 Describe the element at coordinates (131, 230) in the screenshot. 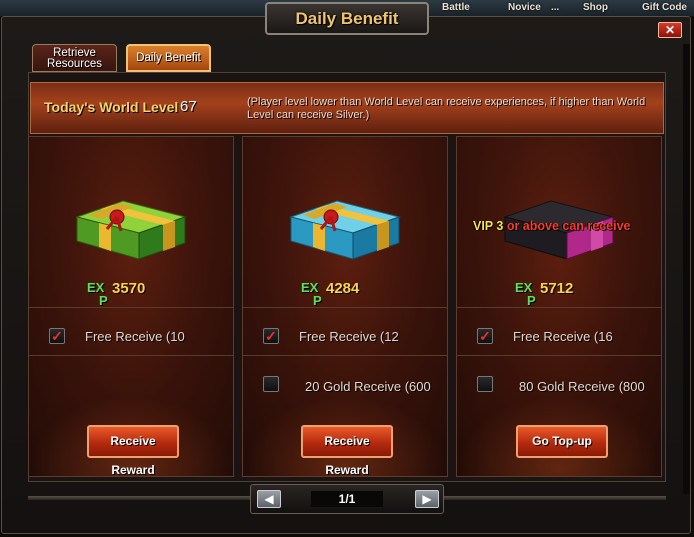

I see `green-gift-box-icon` at that location.